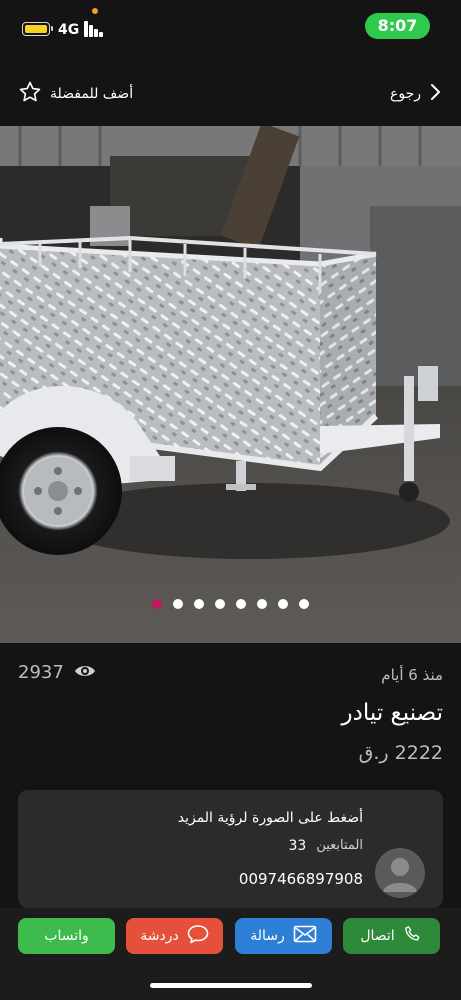 The image size is (461, 1000). What do you see at coordinates (159, 936) in the screenshot?
I see `chat-label: دردشة` at bounding box center [159, 936].